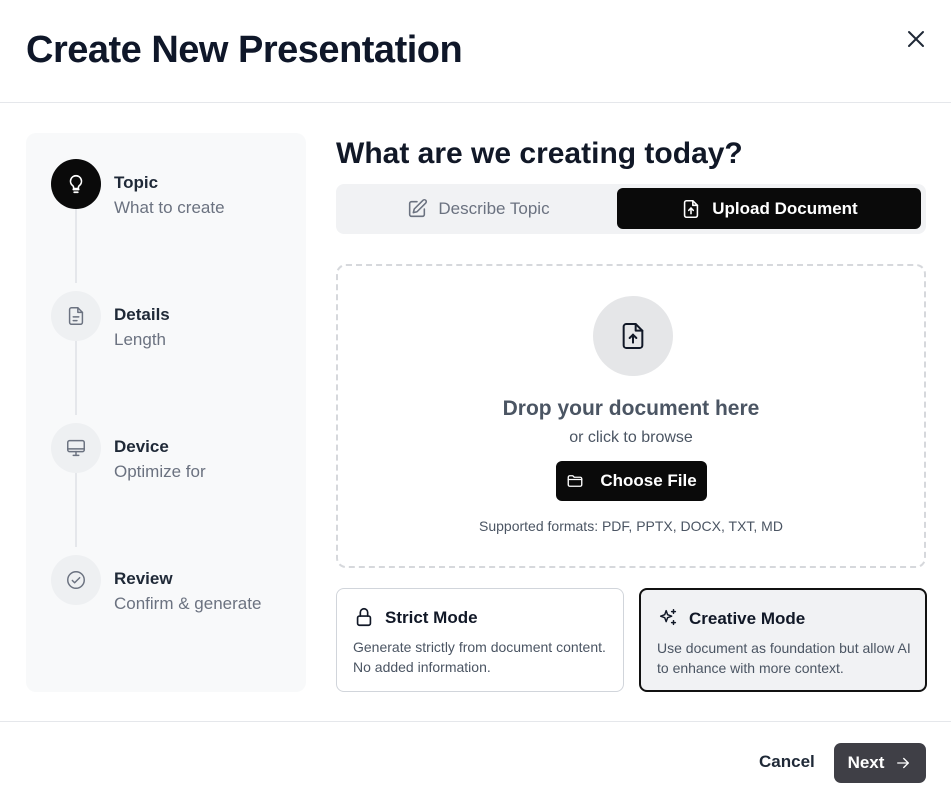 The image size is (951, 804). What do you see at coordinates (648, 480) in the screenshot?
I see `choose-file-label: Choose File` at bounding box center [648, 480].